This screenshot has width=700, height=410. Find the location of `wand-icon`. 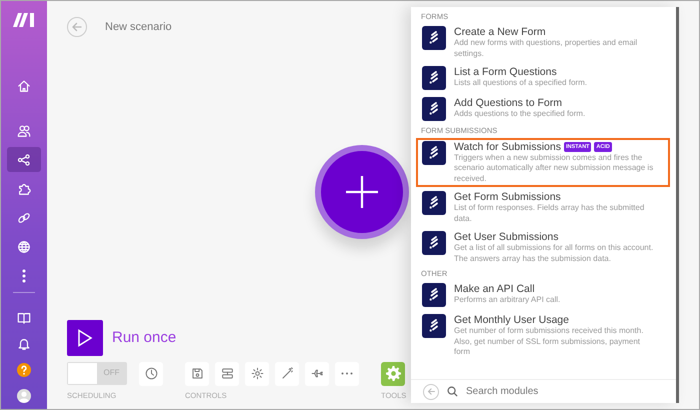

wand-icon is located at coordinates (287, 373).